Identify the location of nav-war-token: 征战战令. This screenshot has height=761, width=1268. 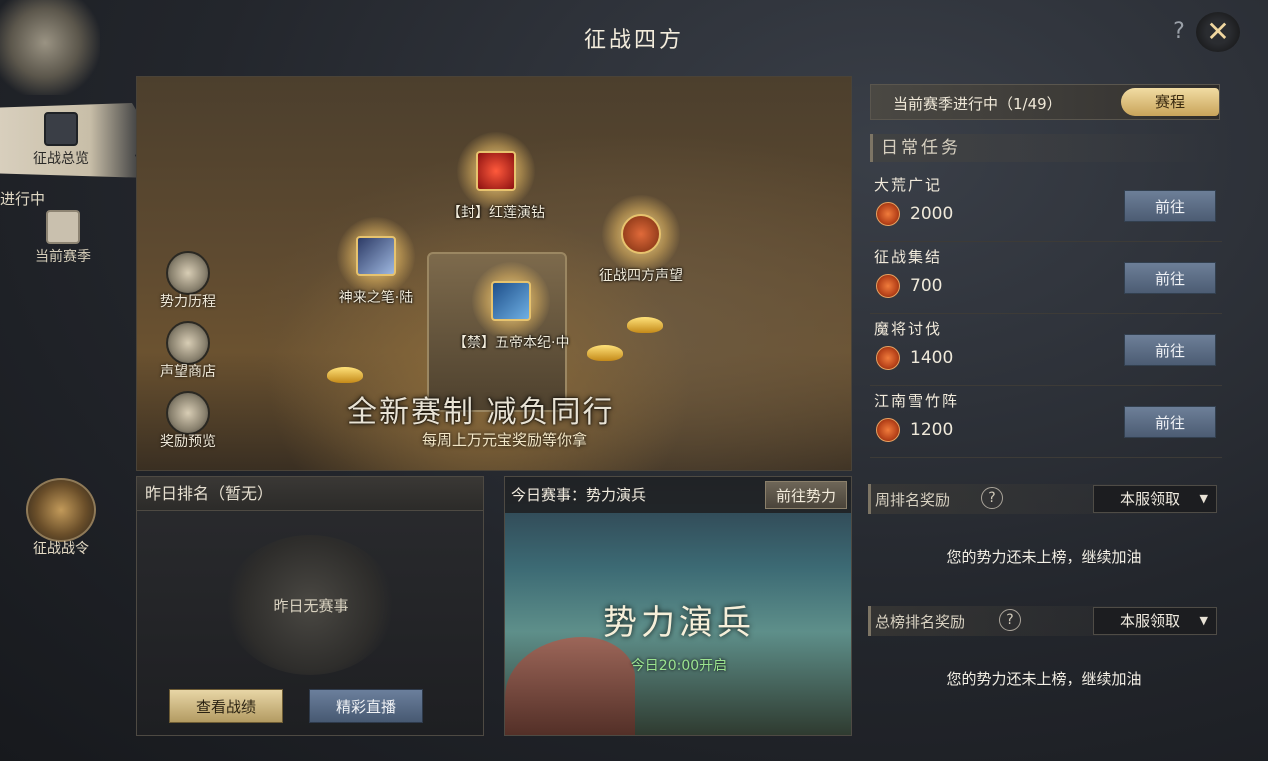
(61, 518).